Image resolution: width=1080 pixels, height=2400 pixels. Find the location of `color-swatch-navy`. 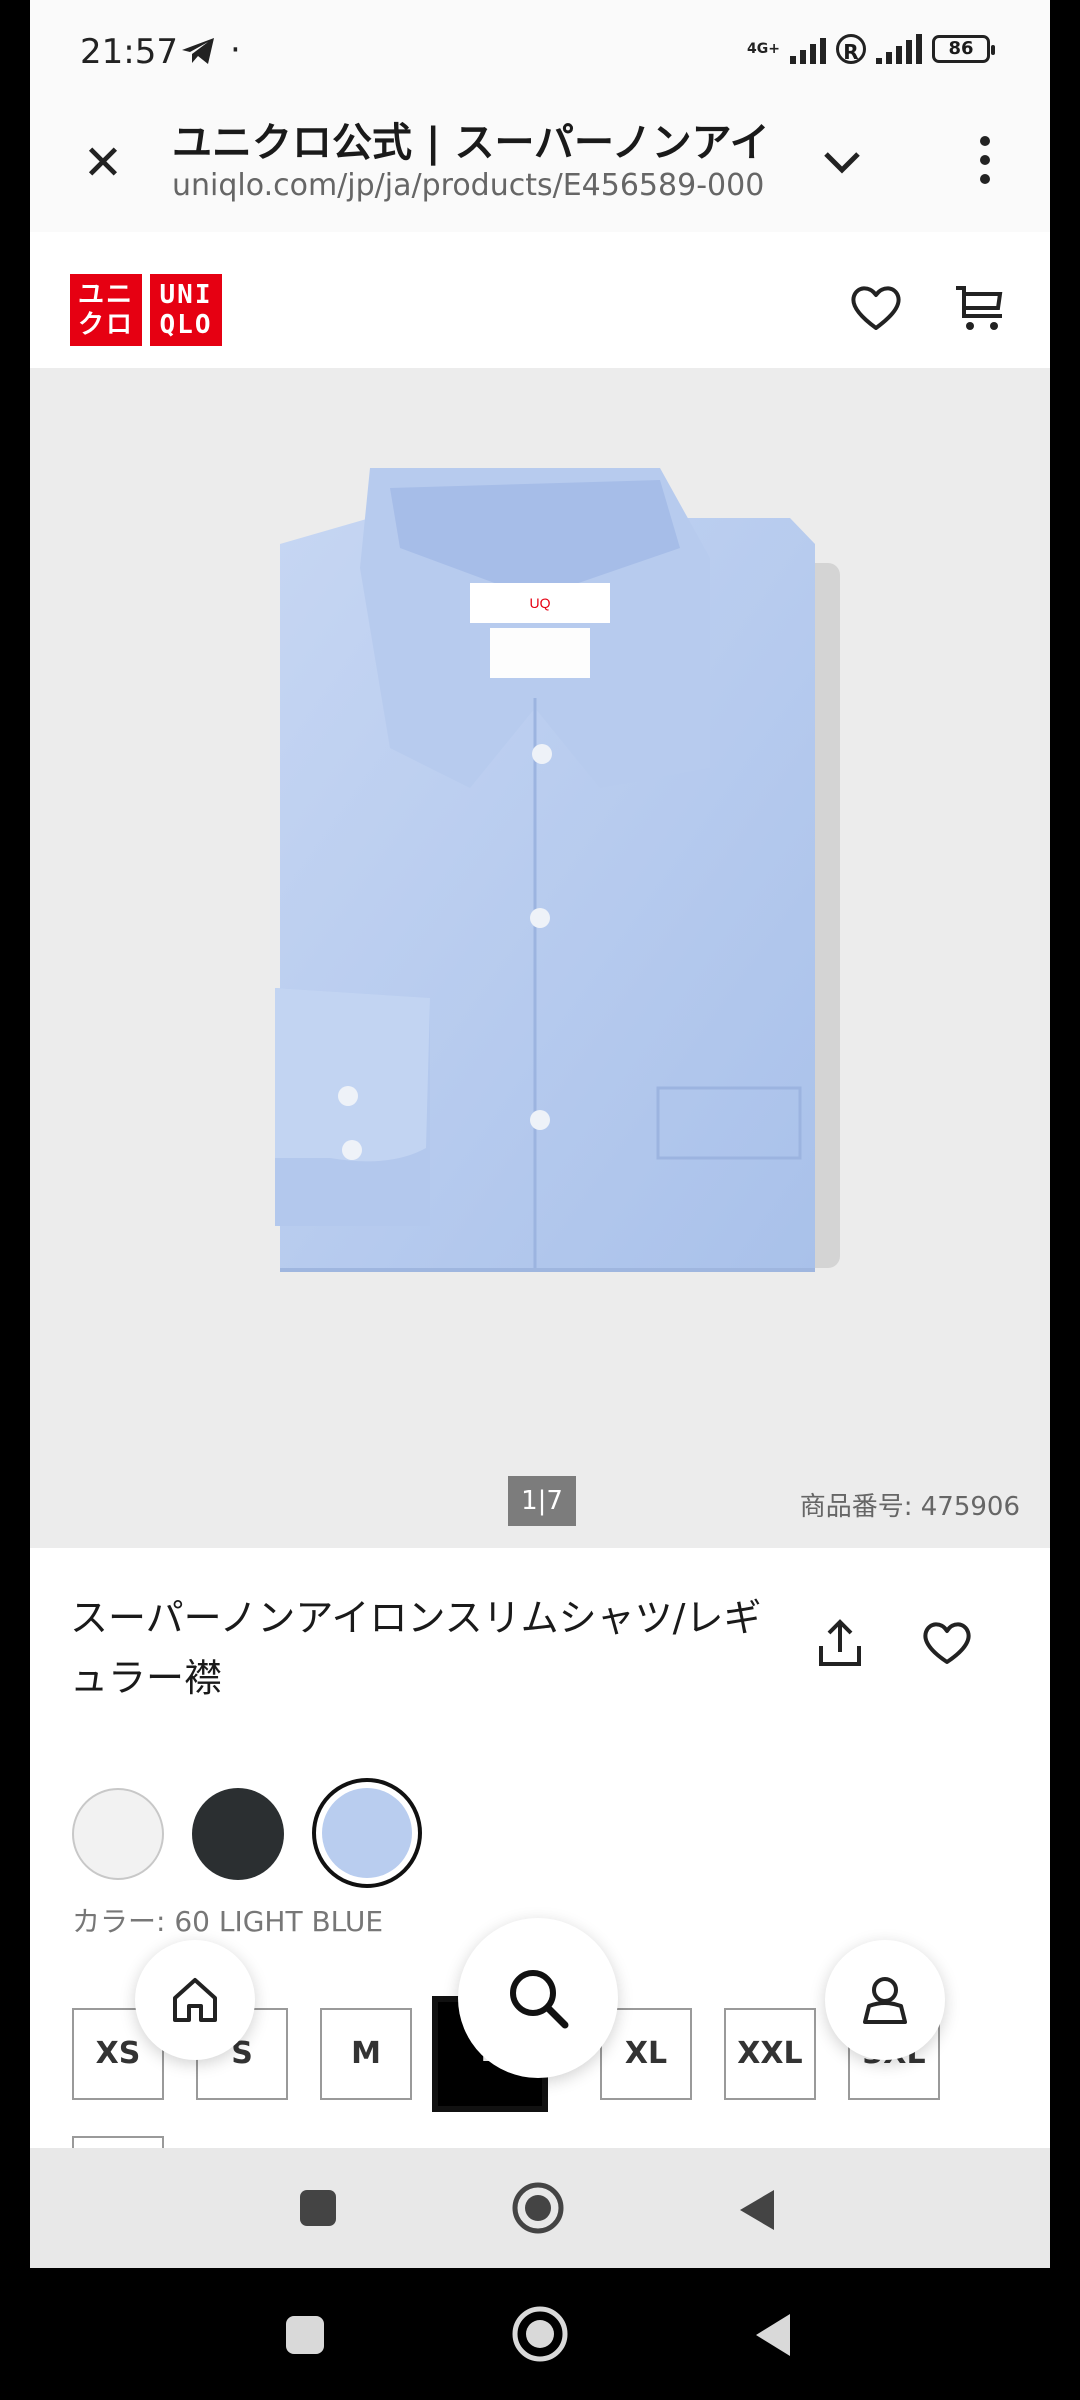

color-swatch-navy is located at coordinates (238, 1834).